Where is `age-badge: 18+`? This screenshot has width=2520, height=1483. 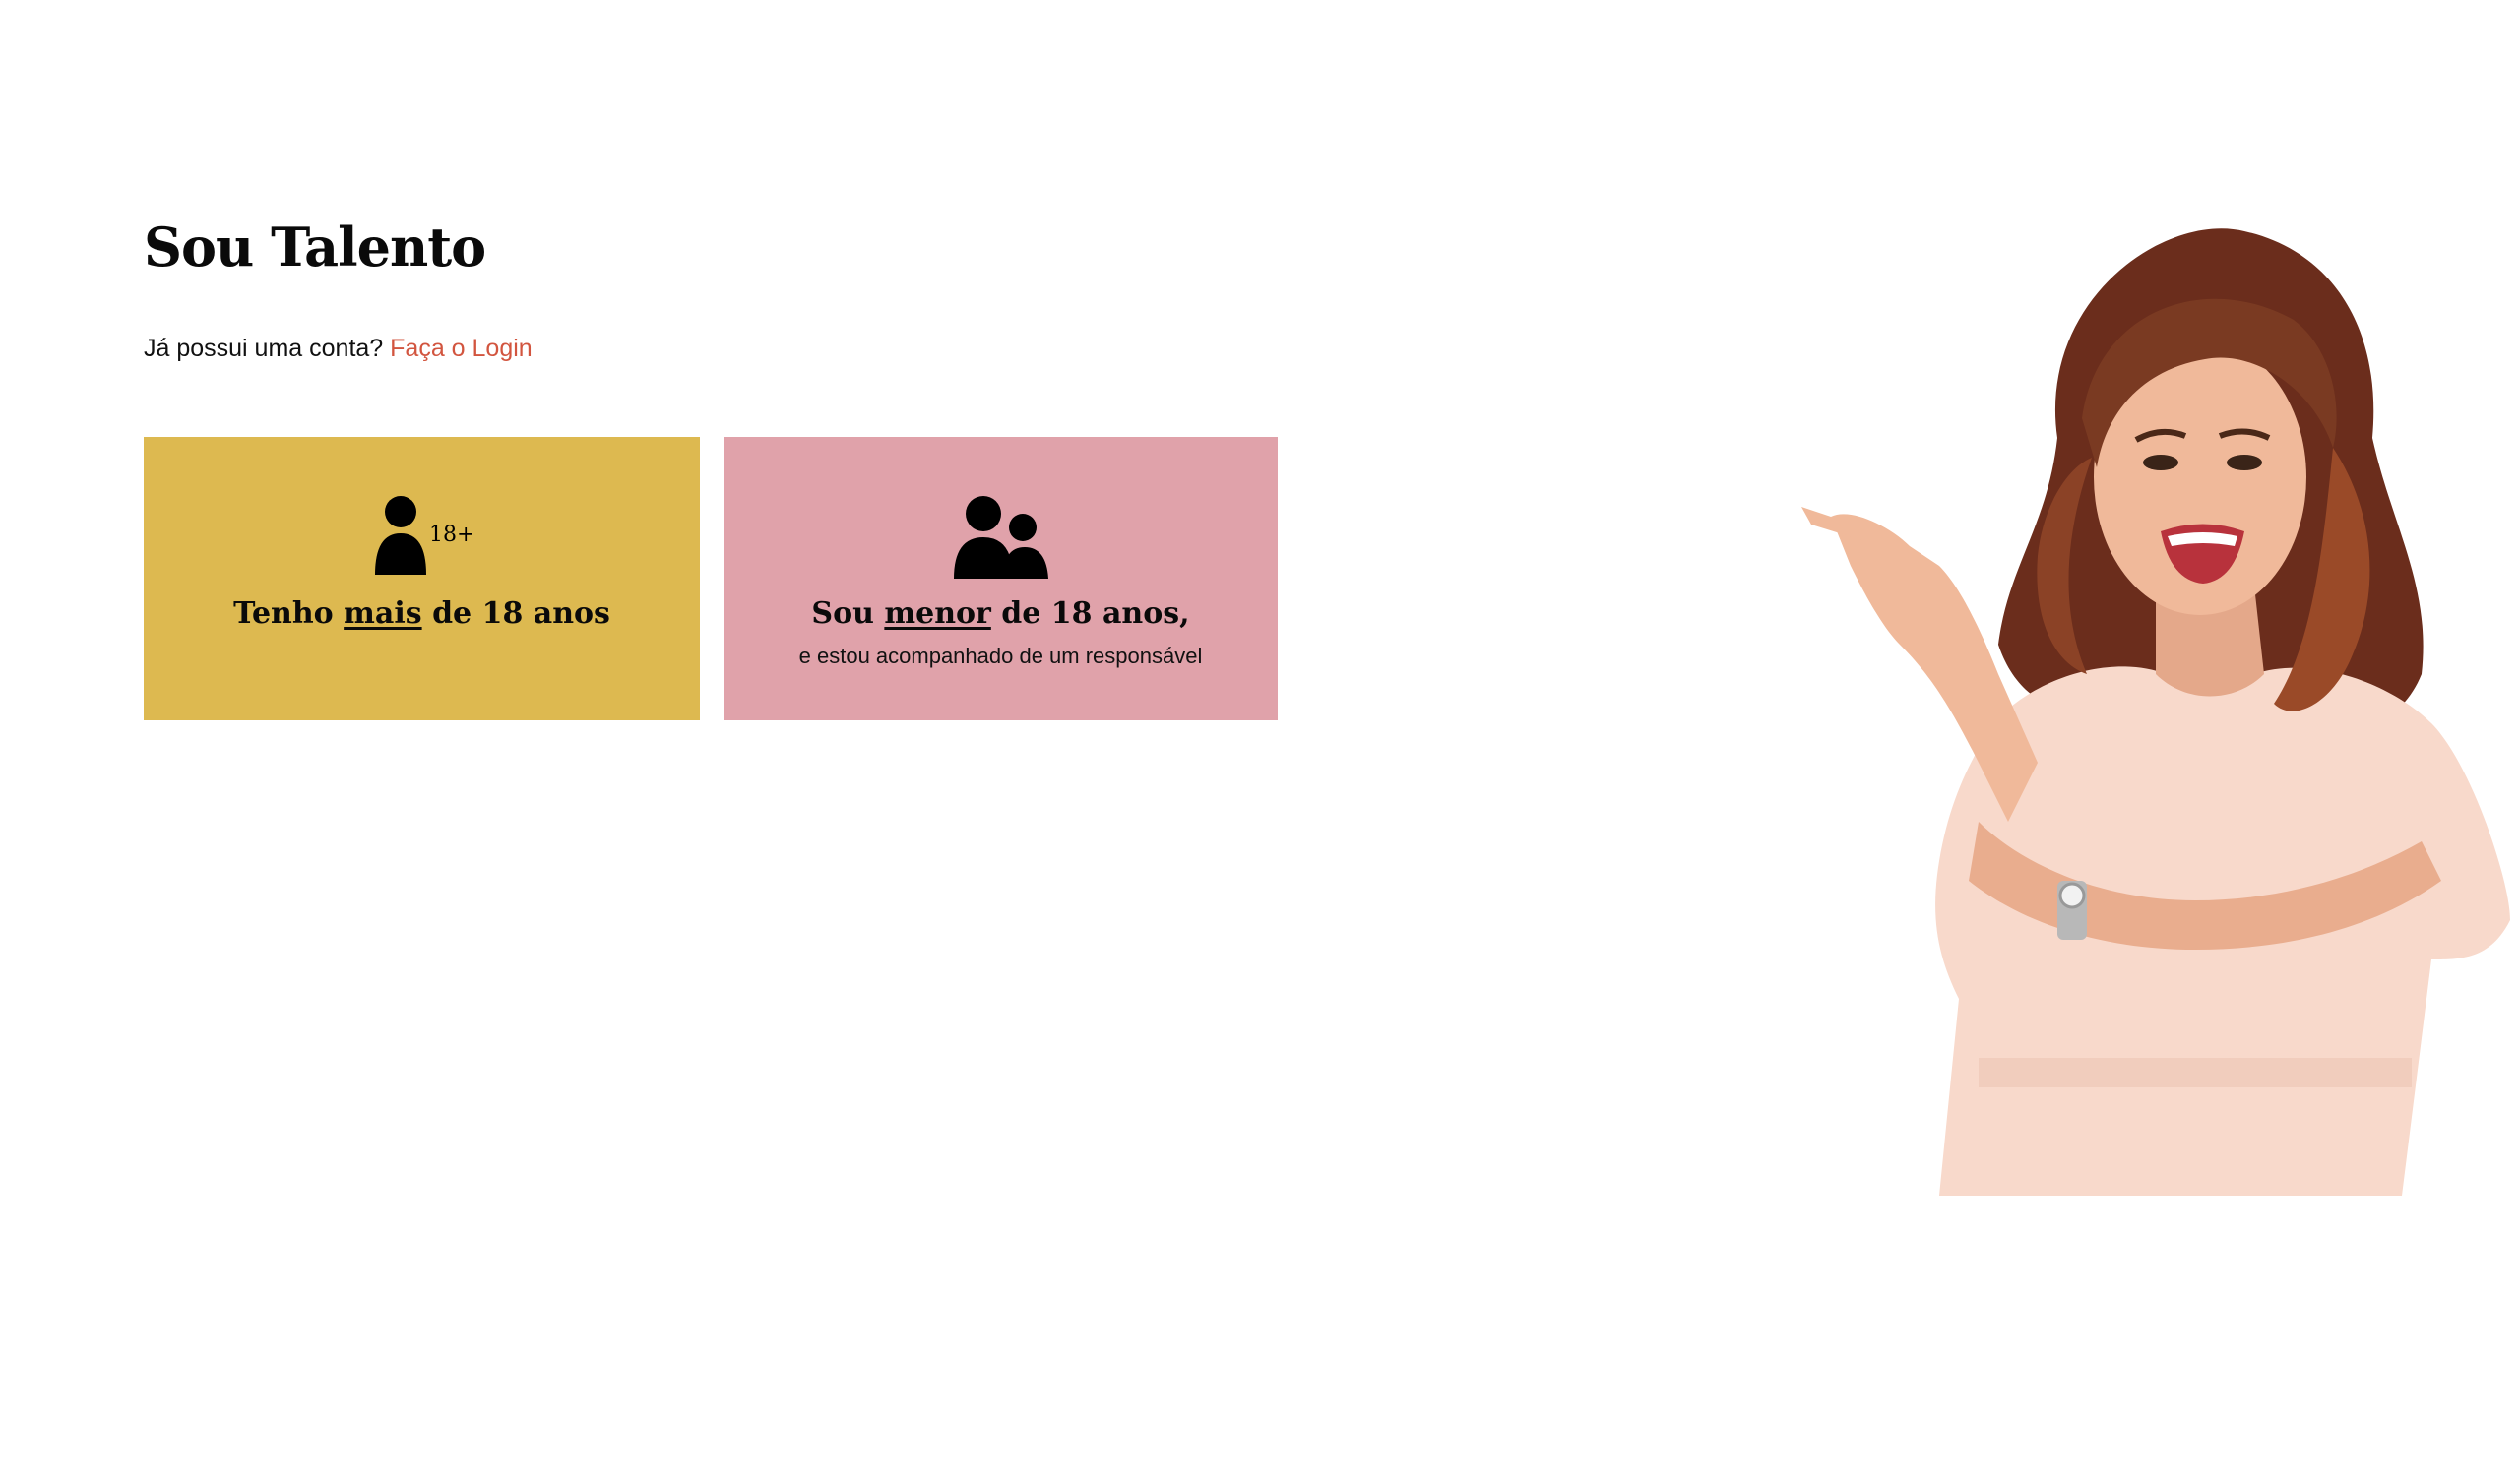
age-badge: 18+ is located at coordinates (450, 535).